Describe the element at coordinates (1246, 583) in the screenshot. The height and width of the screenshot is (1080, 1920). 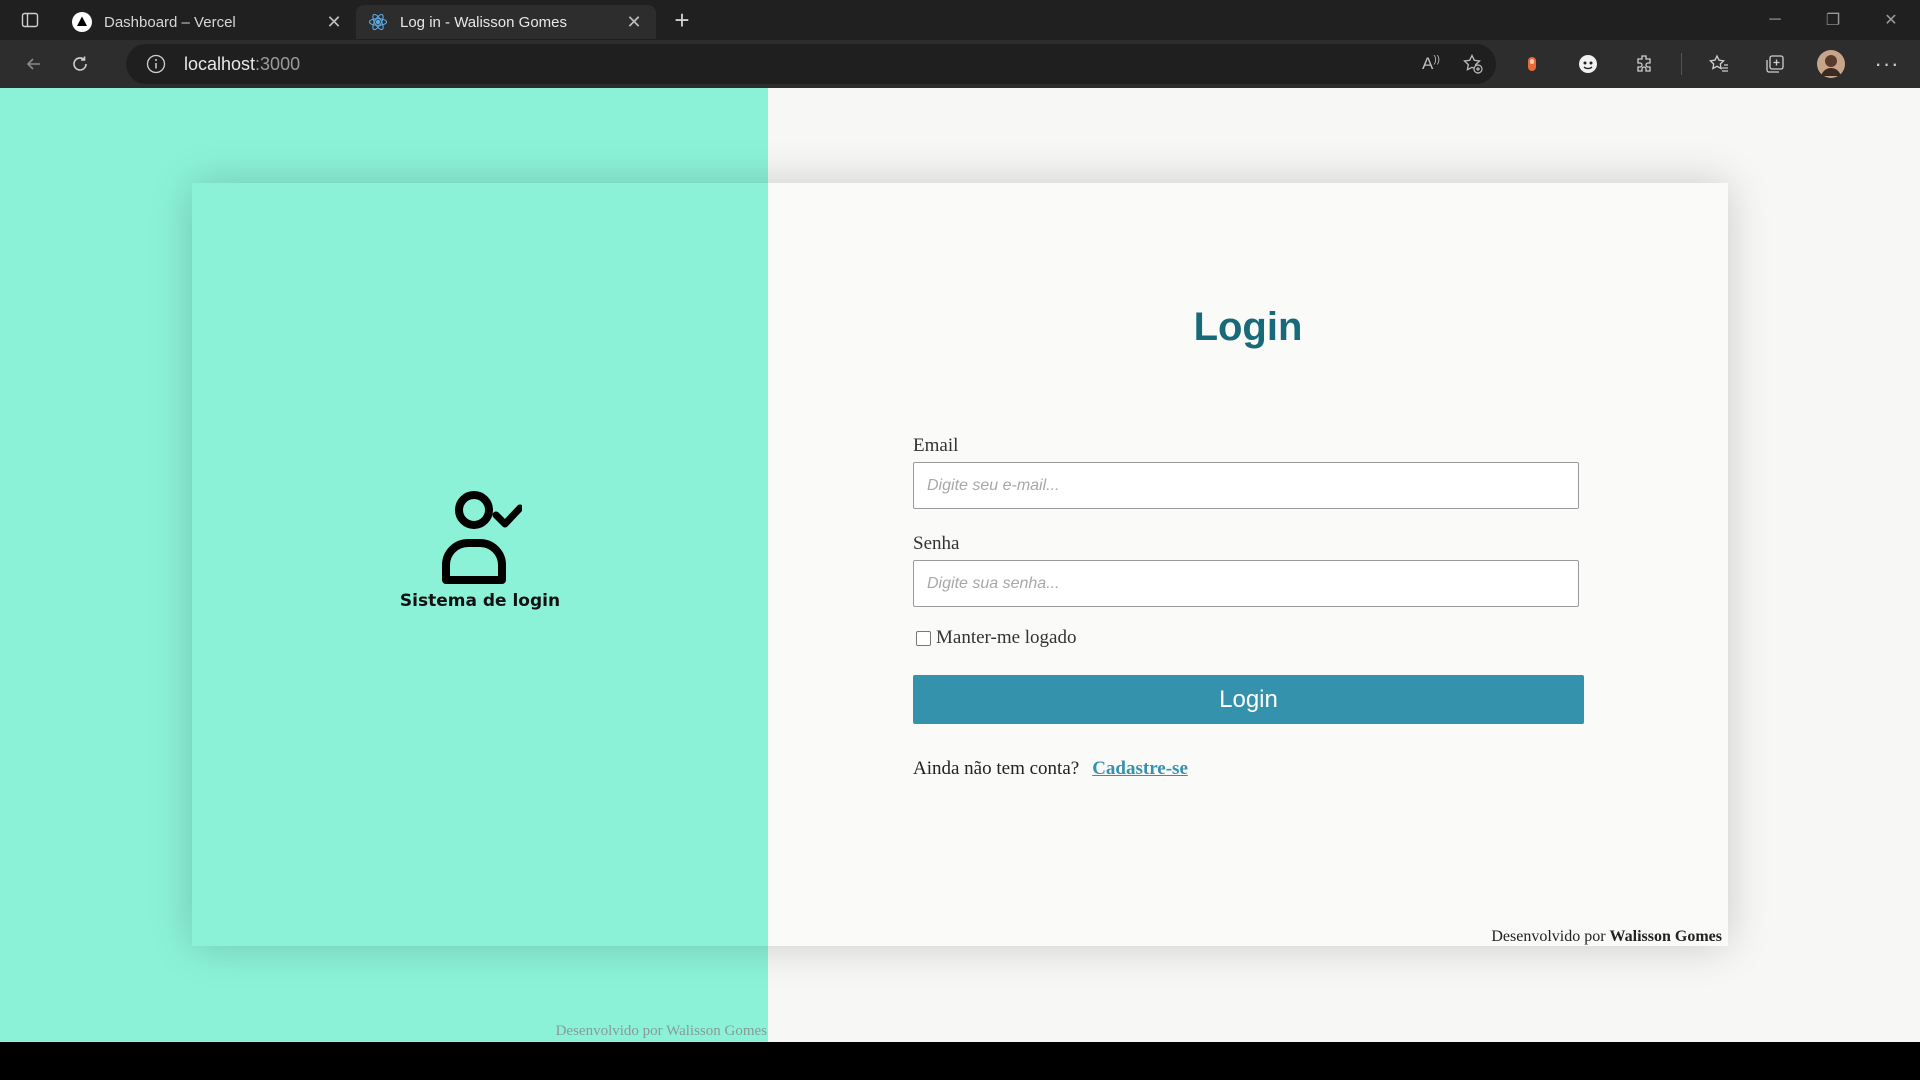
I see `password-field` at that location.